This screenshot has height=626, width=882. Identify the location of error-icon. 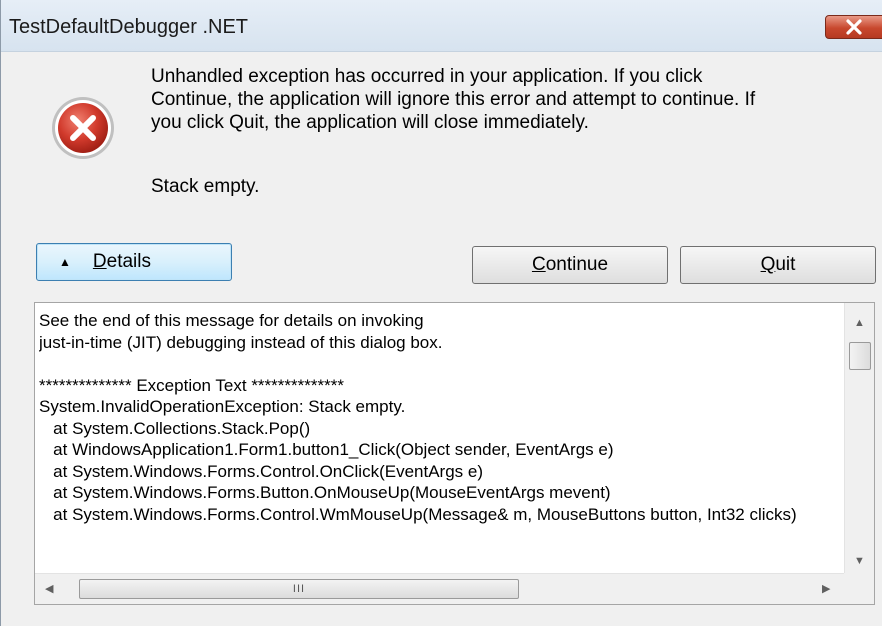
(83, 128).